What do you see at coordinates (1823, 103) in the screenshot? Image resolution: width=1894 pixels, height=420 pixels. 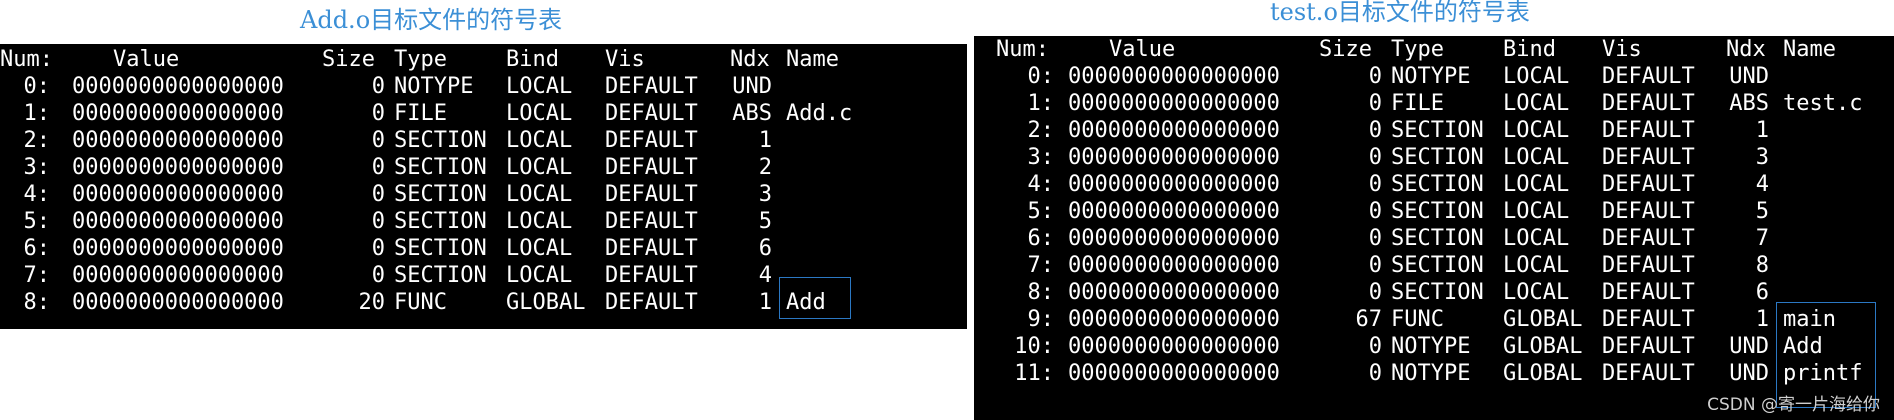 I see `cell-name: test.c` at bounding box center [1823, 103].